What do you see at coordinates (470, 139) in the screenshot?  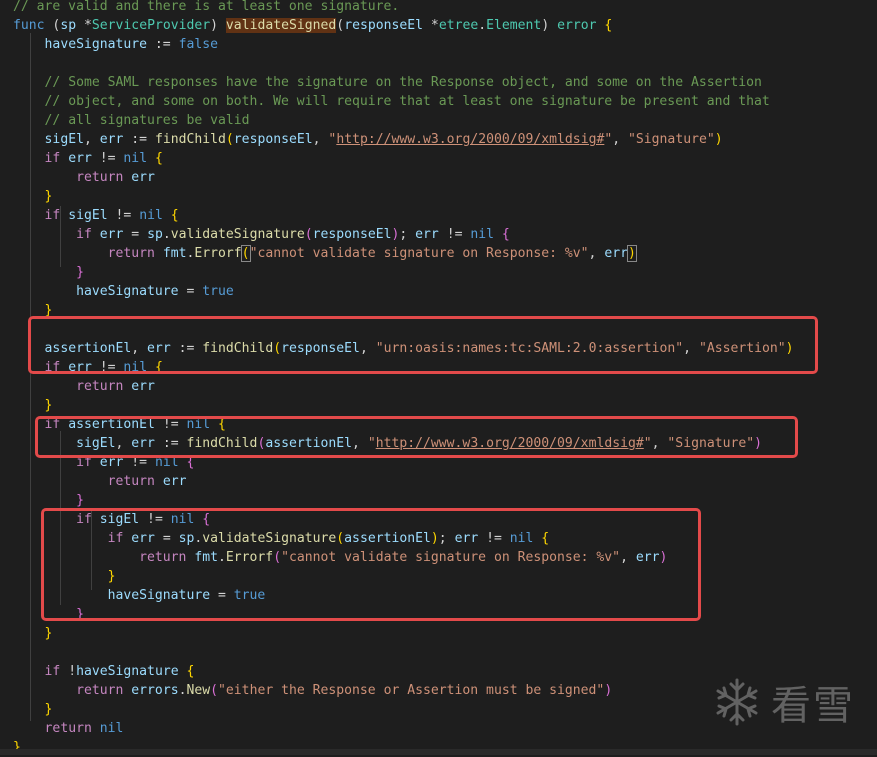 I see `code-token: http://www.w3.org/2000/09/xmldsig#` at bounding box center [470, 139].